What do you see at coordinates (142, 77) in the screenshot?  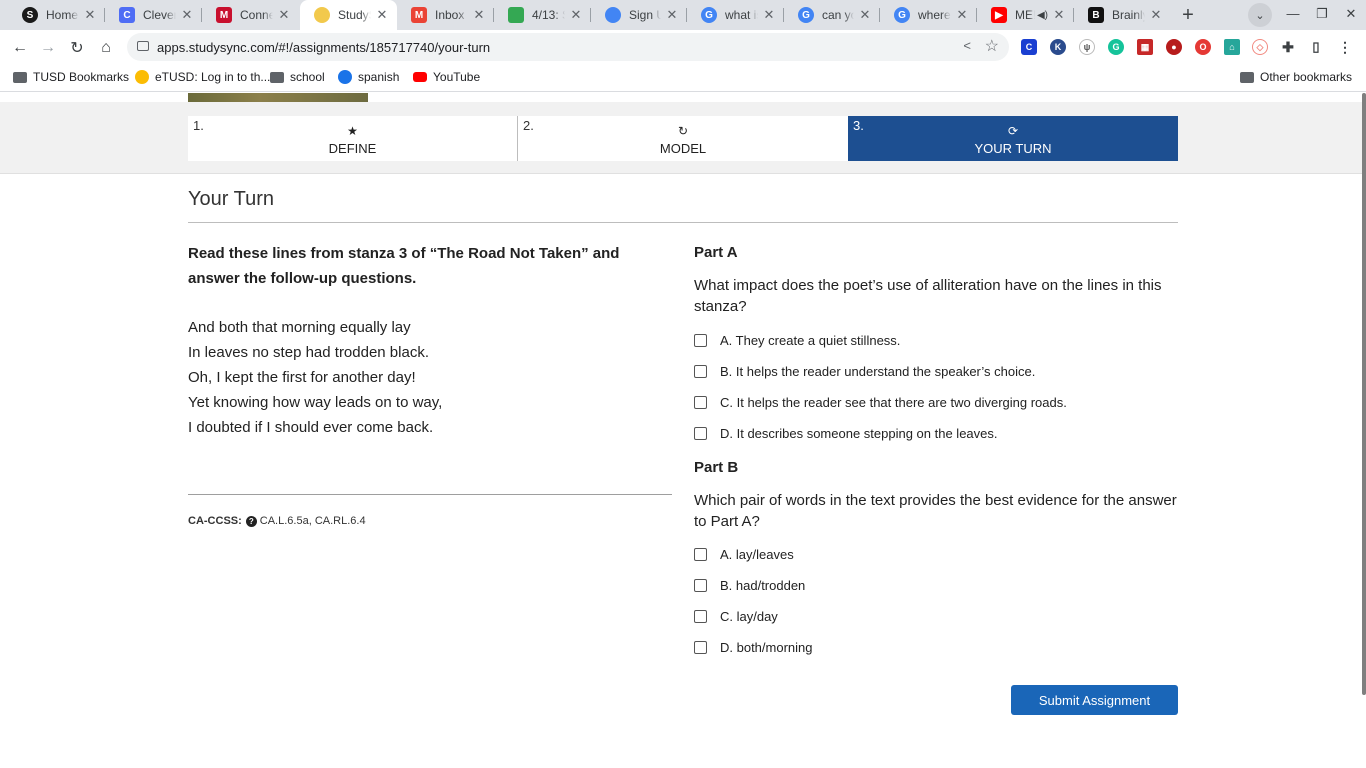 I see `smile-icon` at bounding box center [142, 77].